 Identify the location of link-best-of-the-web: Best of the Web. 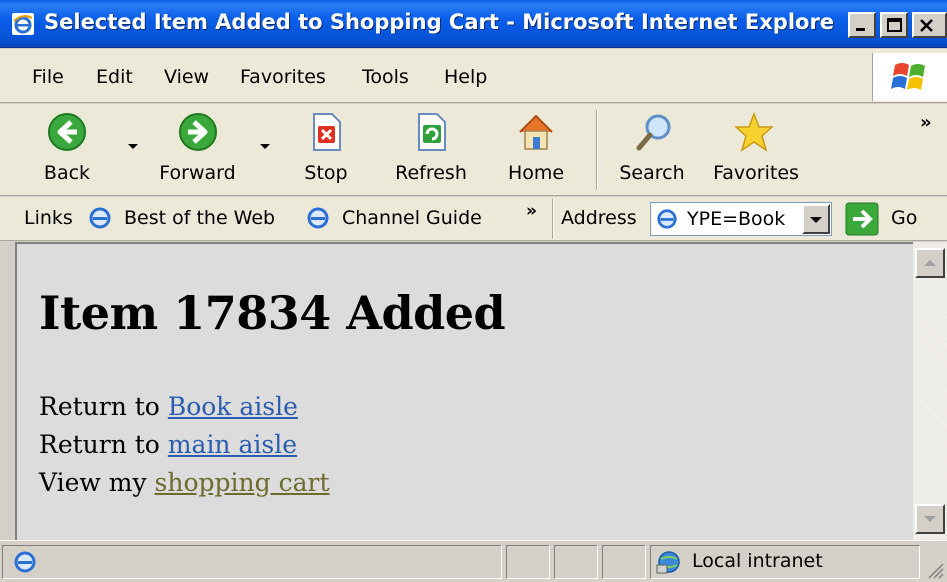
(199, 218).